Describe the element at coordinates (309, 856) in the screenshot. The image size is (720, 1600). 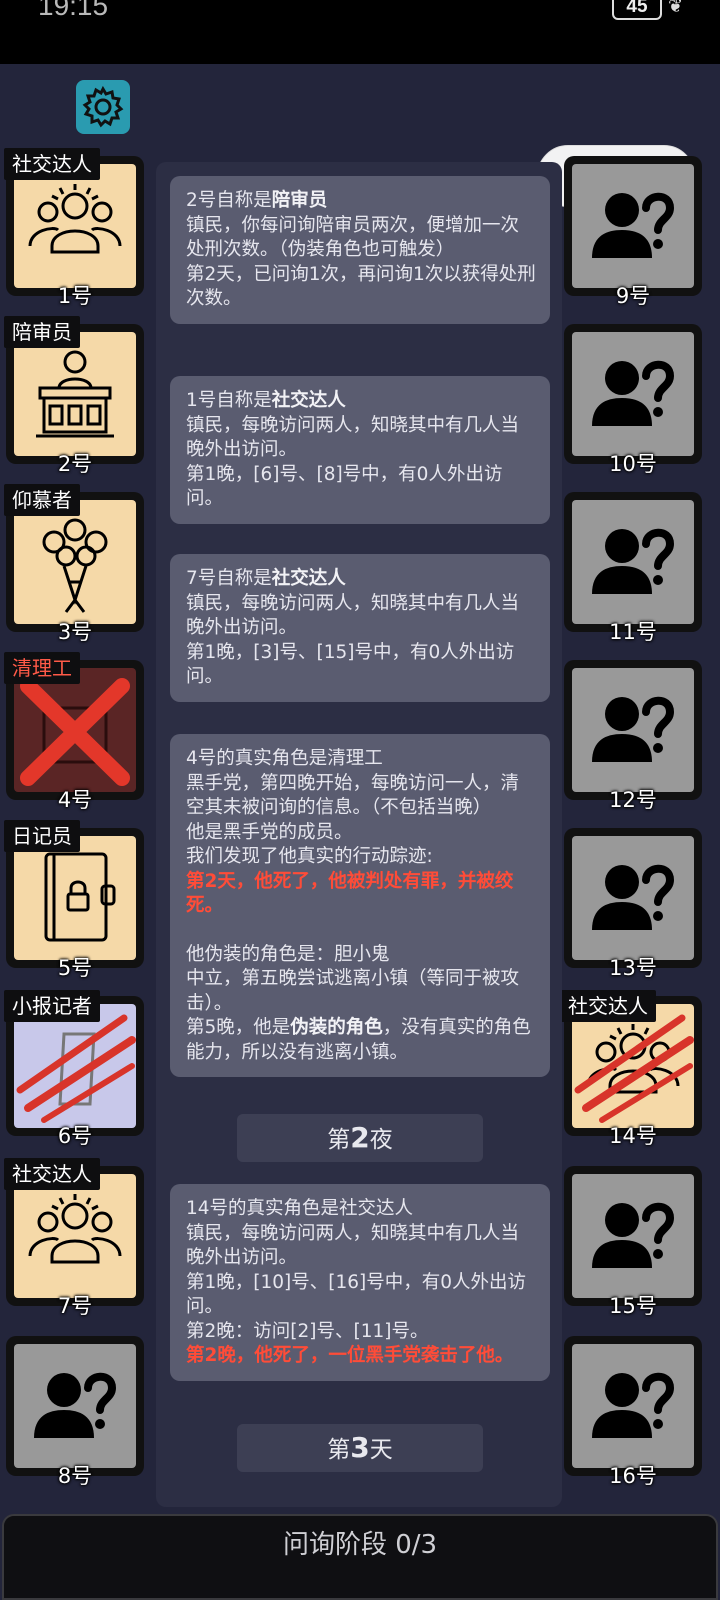
I see `card-text: 我们发现了他真实的行动踪迹:` at that location.